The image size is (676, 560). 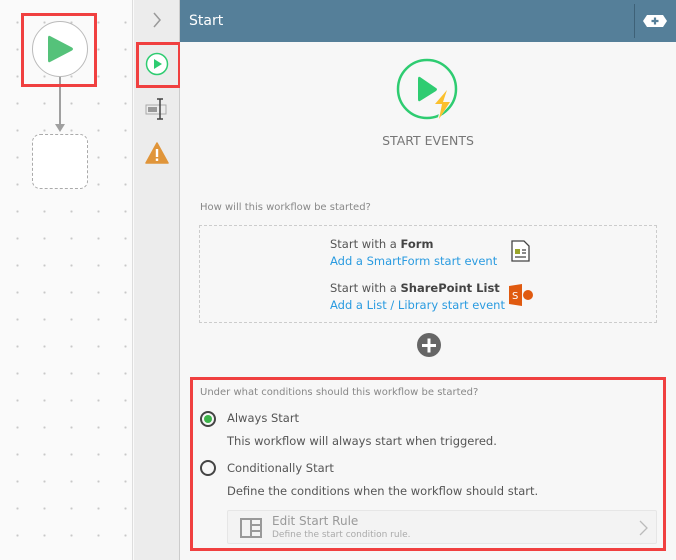 I want to click on radio-selected-dot, so click(x=208, y=419).